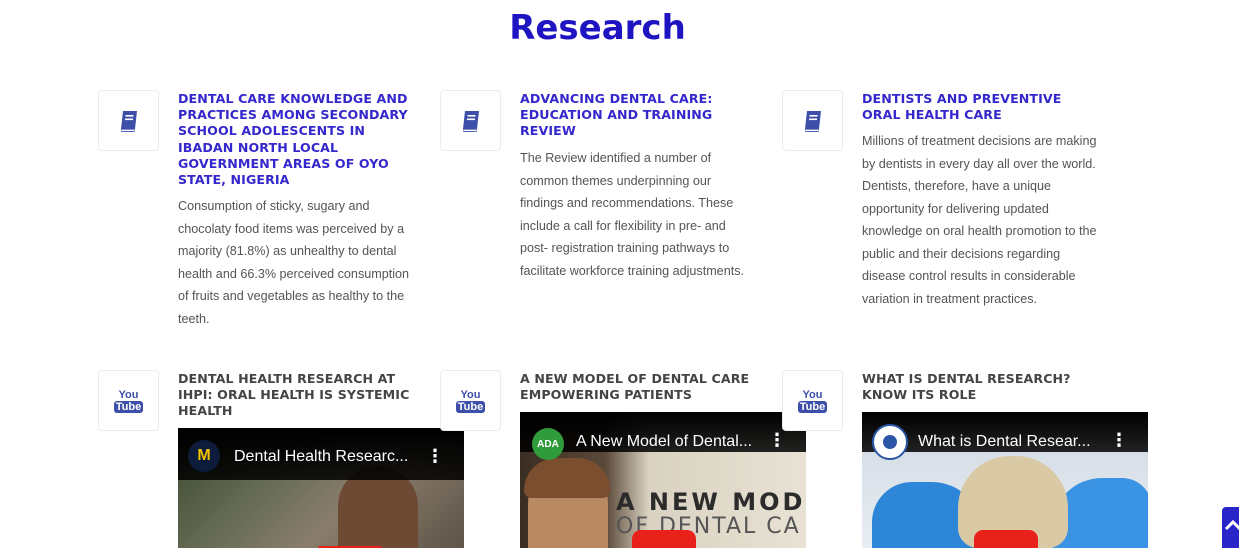  What do you see at coordinates (711, 502) in the screenshot?
I see `video-2-overlay-line1: A NEW MOD` at bounding box center [711, 502].